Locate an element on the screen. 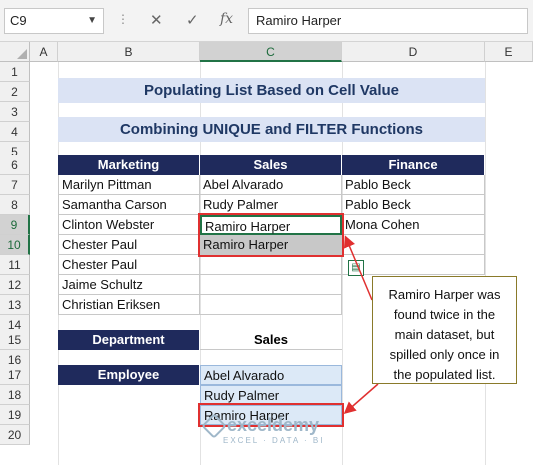  arrow-to-result is located at coordinates (361, 398).